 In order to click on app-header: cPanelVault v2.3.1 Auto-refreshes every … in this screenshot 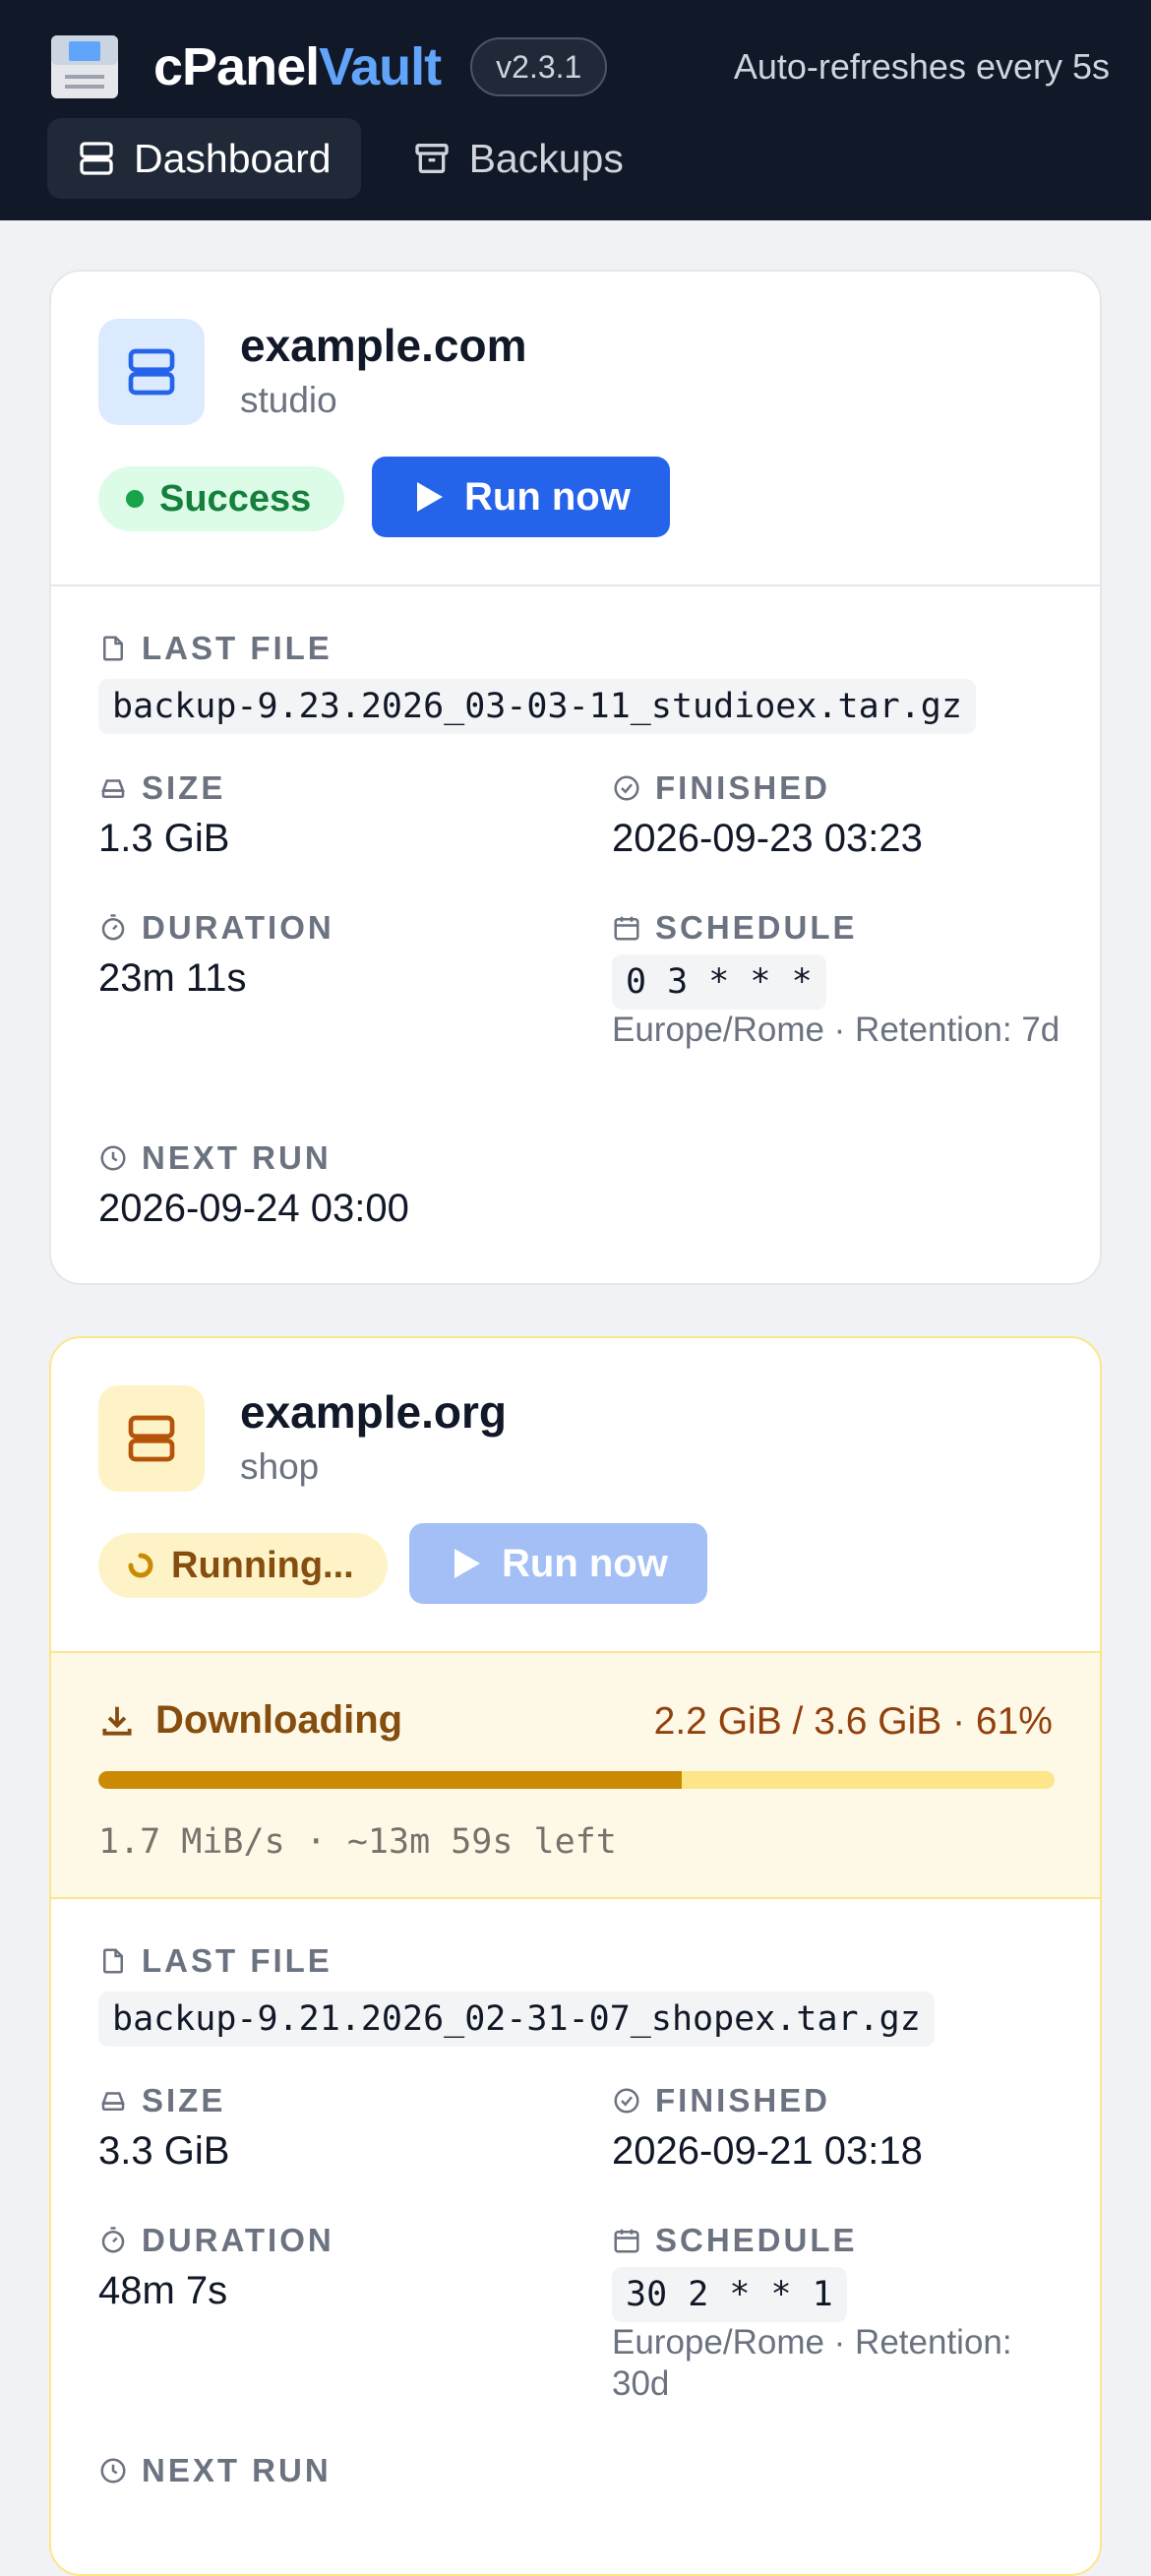, I will do `click(575, 110)`.